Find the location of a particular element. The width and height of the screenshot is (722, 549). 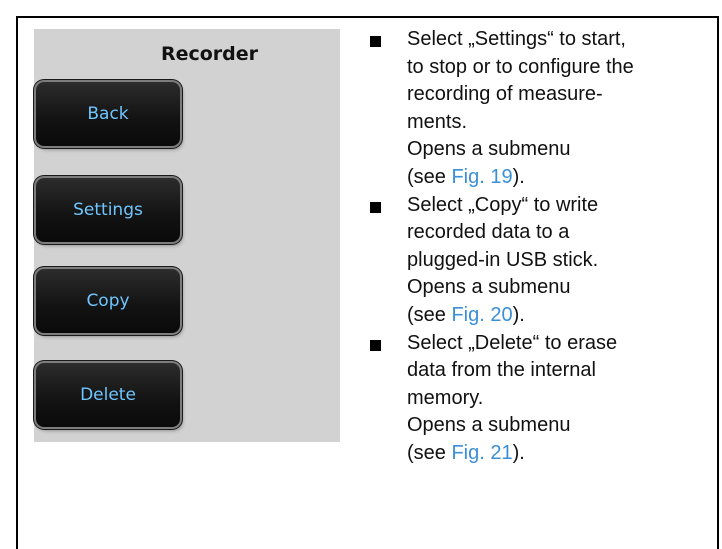

bullet-line: recorded data to a is located at coordinates (488, 232).